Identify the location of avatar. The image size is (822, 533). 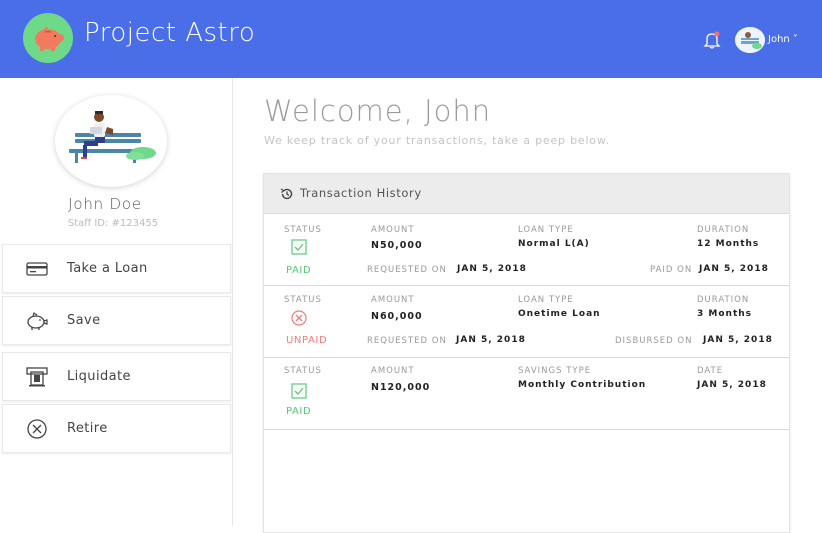
(750, 40).